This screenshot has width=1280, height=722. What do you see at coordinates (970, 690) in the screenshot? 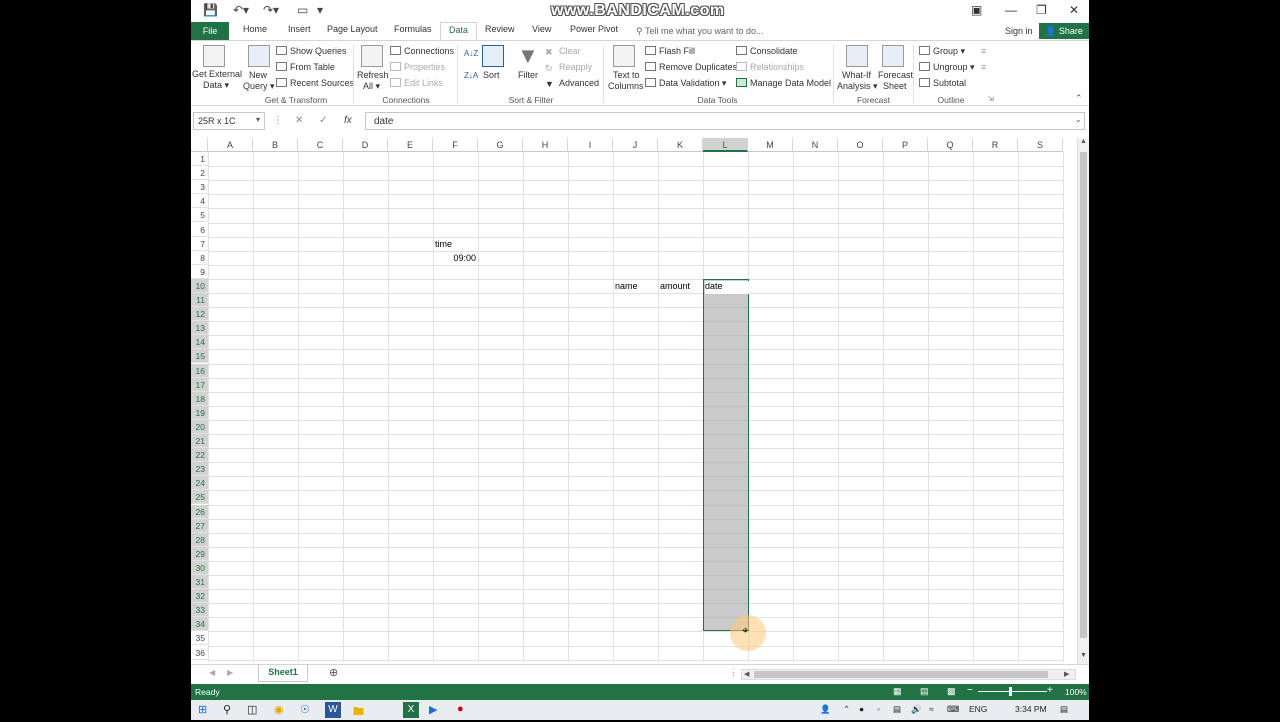
I see `zoom-out-icon: −` at bounding box center [970, 690].